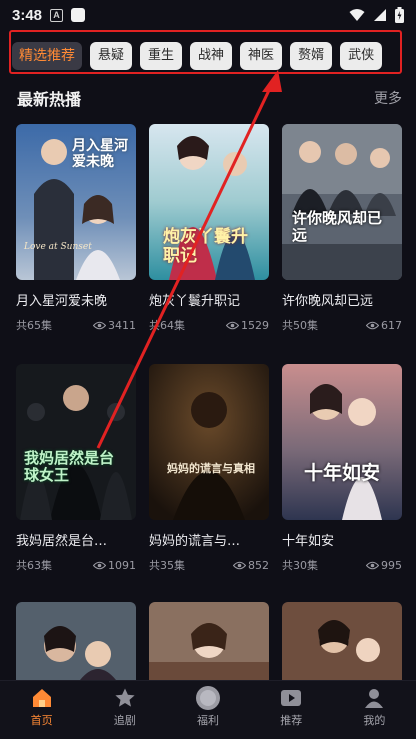 This screenshot has height=739, width=416. I want to click on tab-label: 我的, so click(374, 720).